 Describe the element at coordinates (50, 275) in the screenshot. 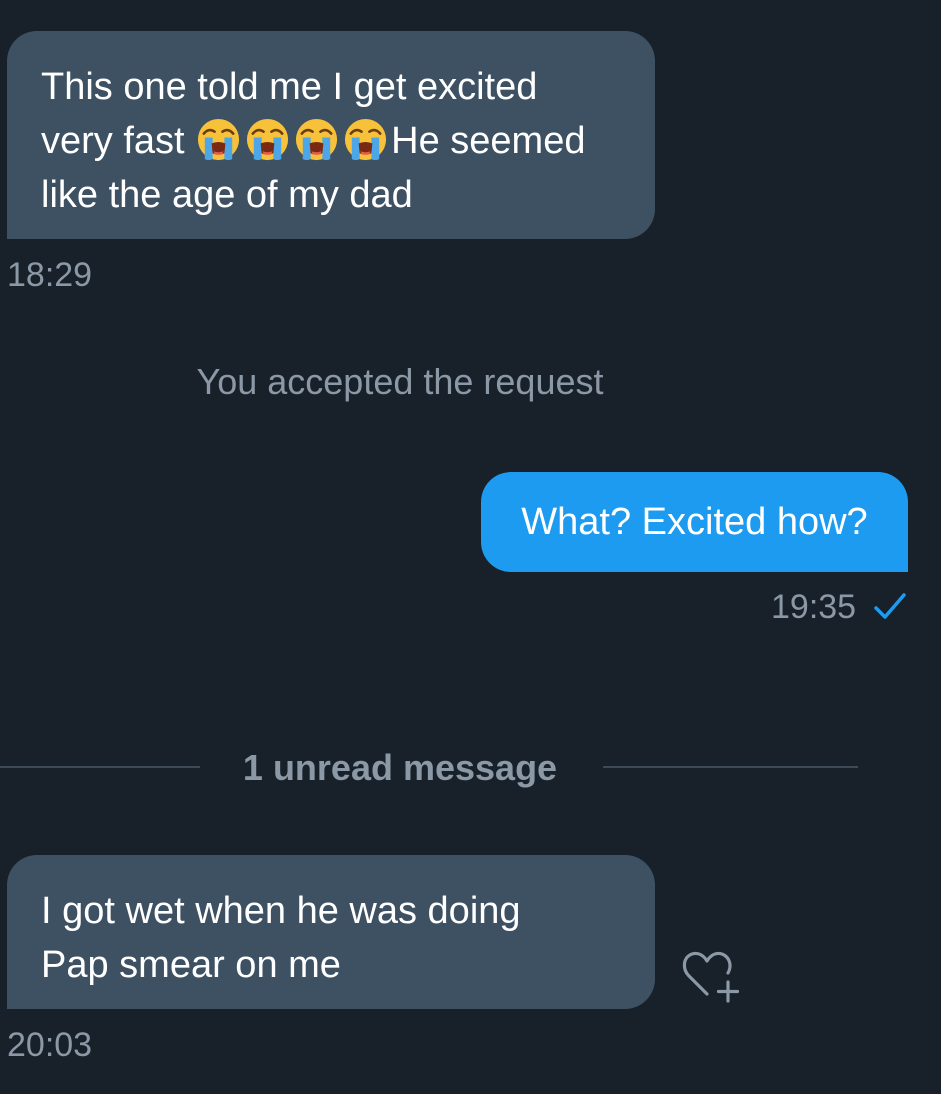

I see `message-timestamp: 18:29` at that location.